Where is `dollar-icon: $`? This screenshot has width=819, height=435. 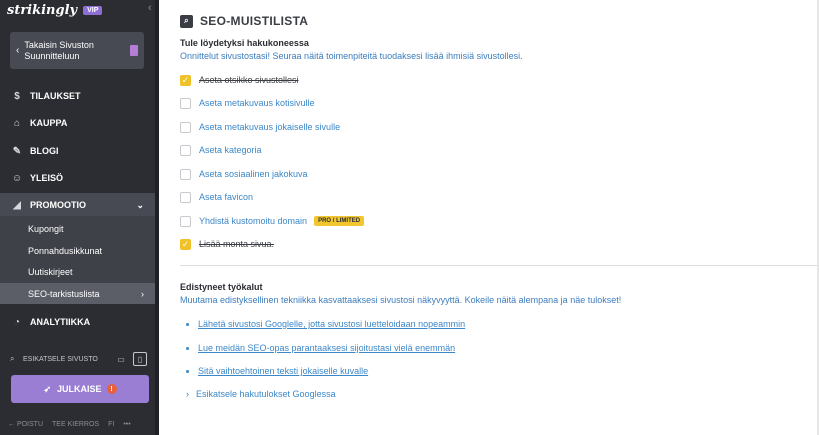 dollar-icon: $ is located at coordinates (17, 96).